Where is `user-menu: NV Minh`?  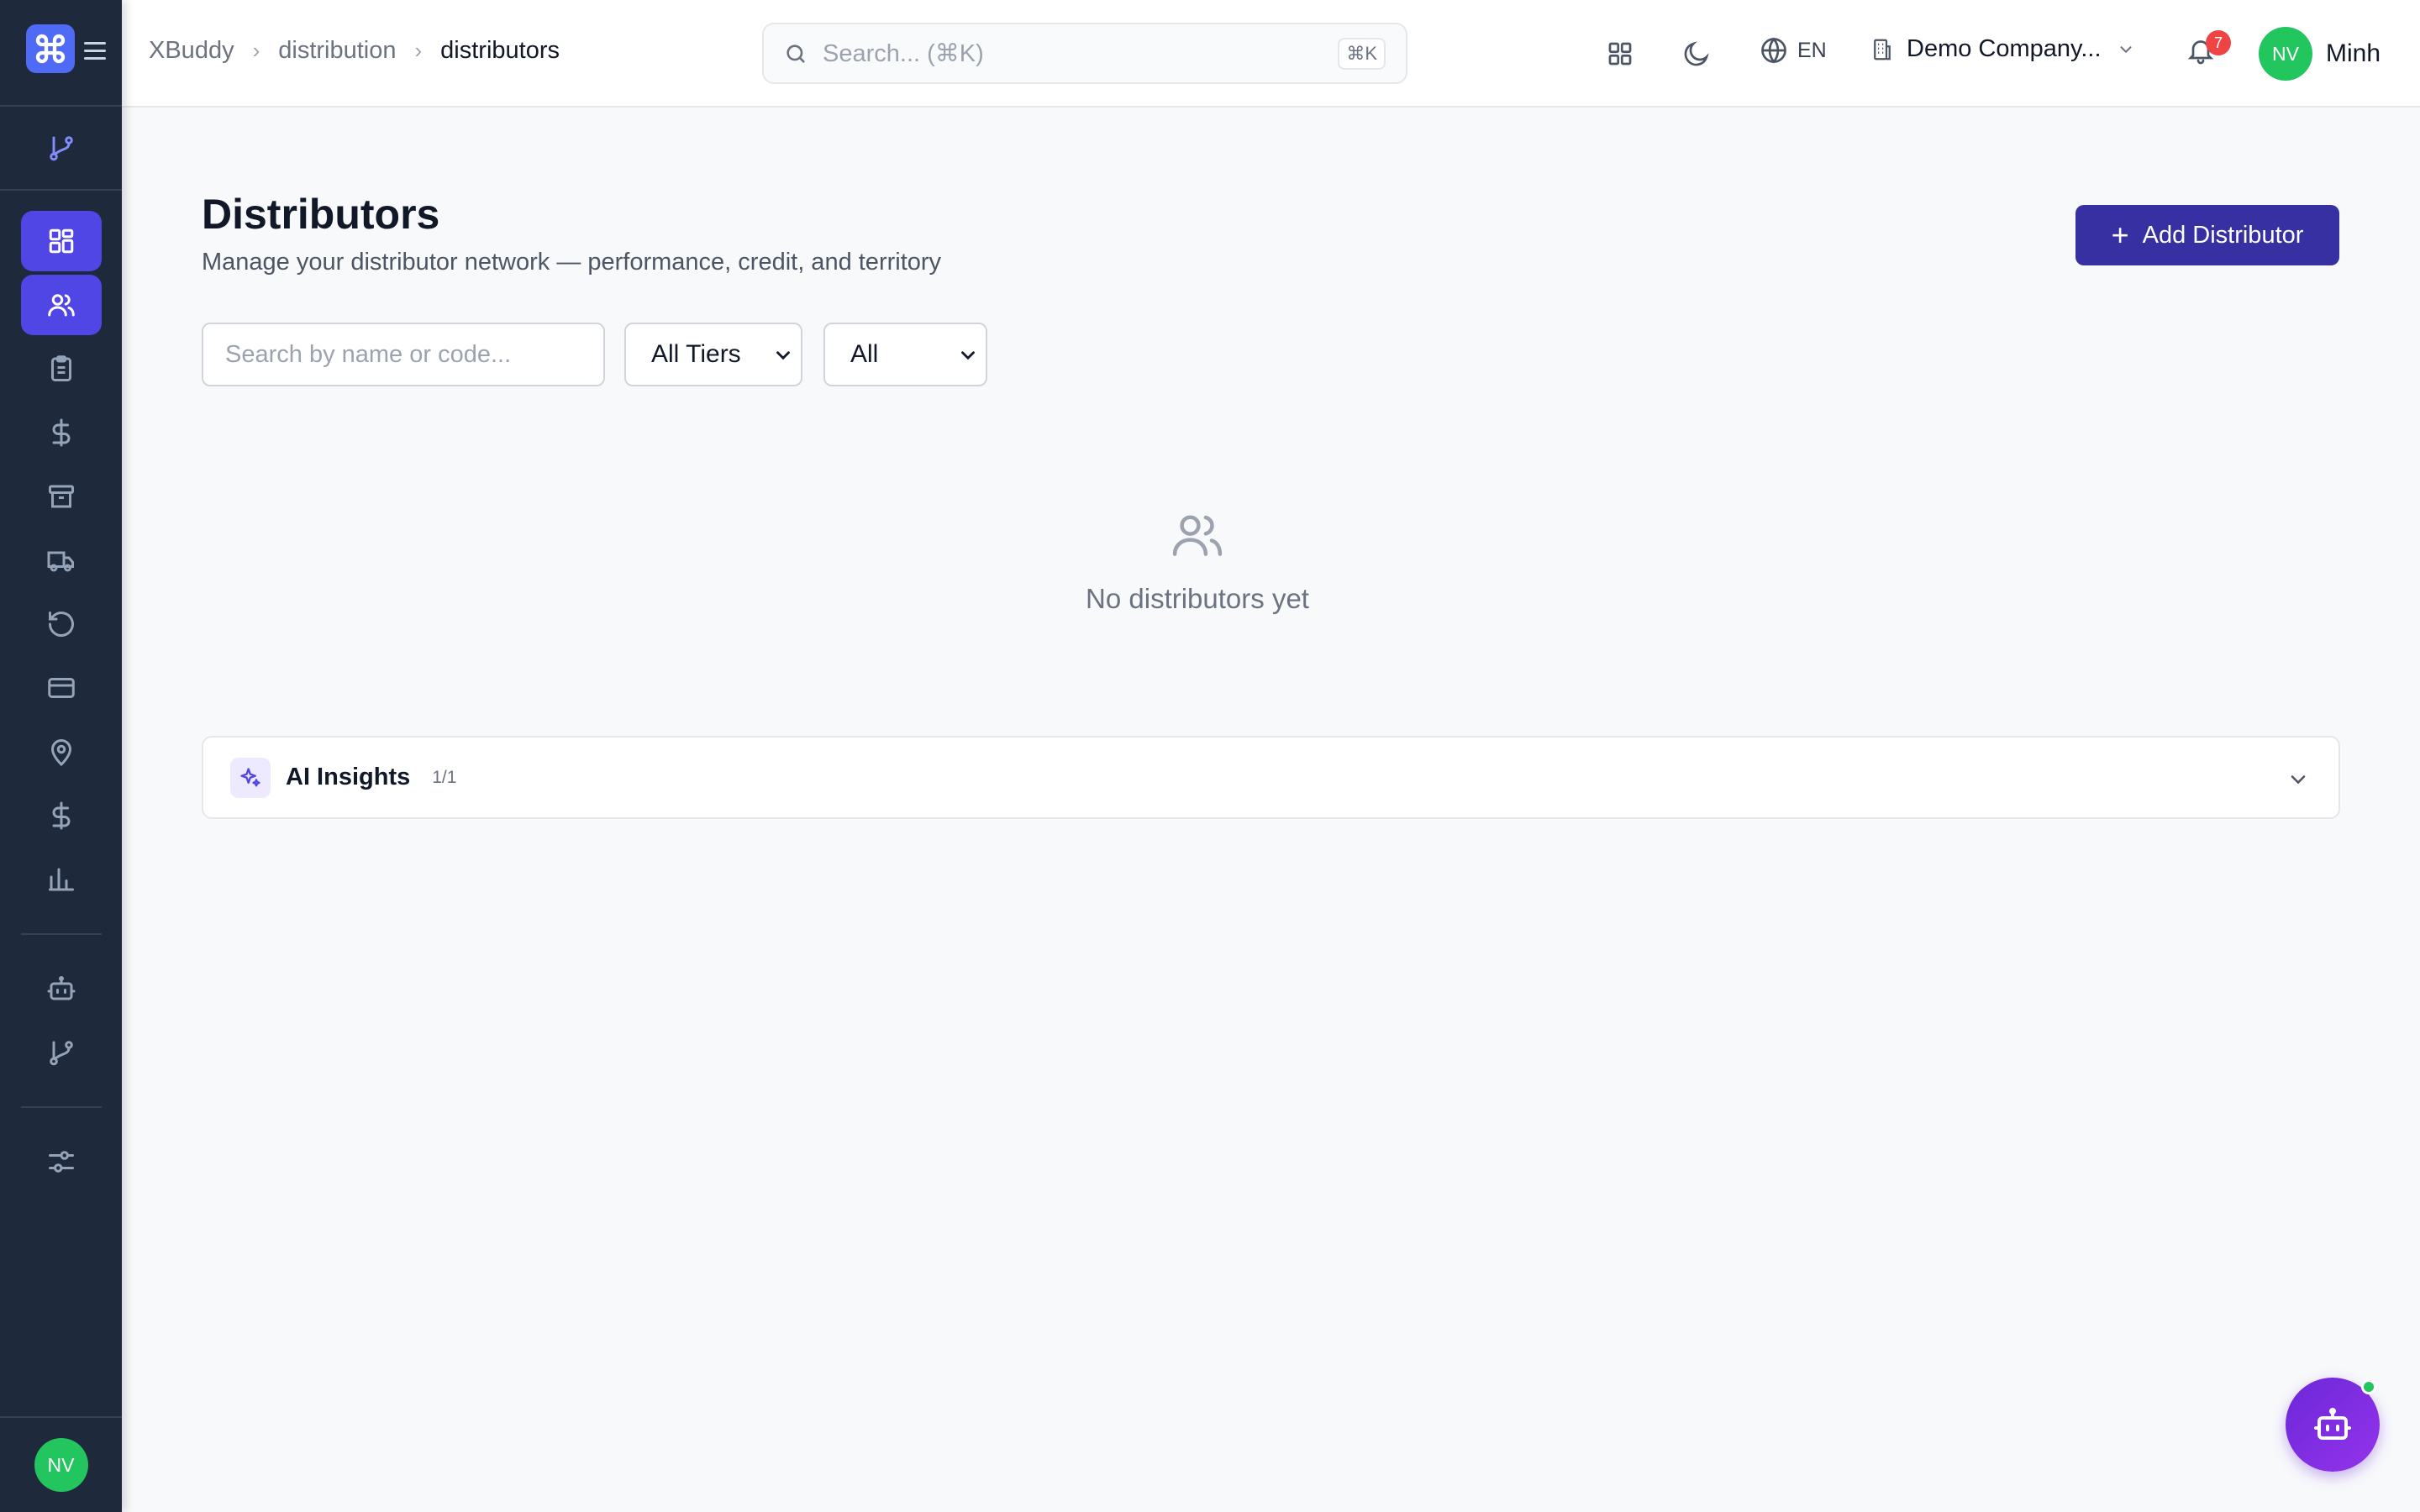
user-menu: NV Minh is located at coordinates (2320, 54).